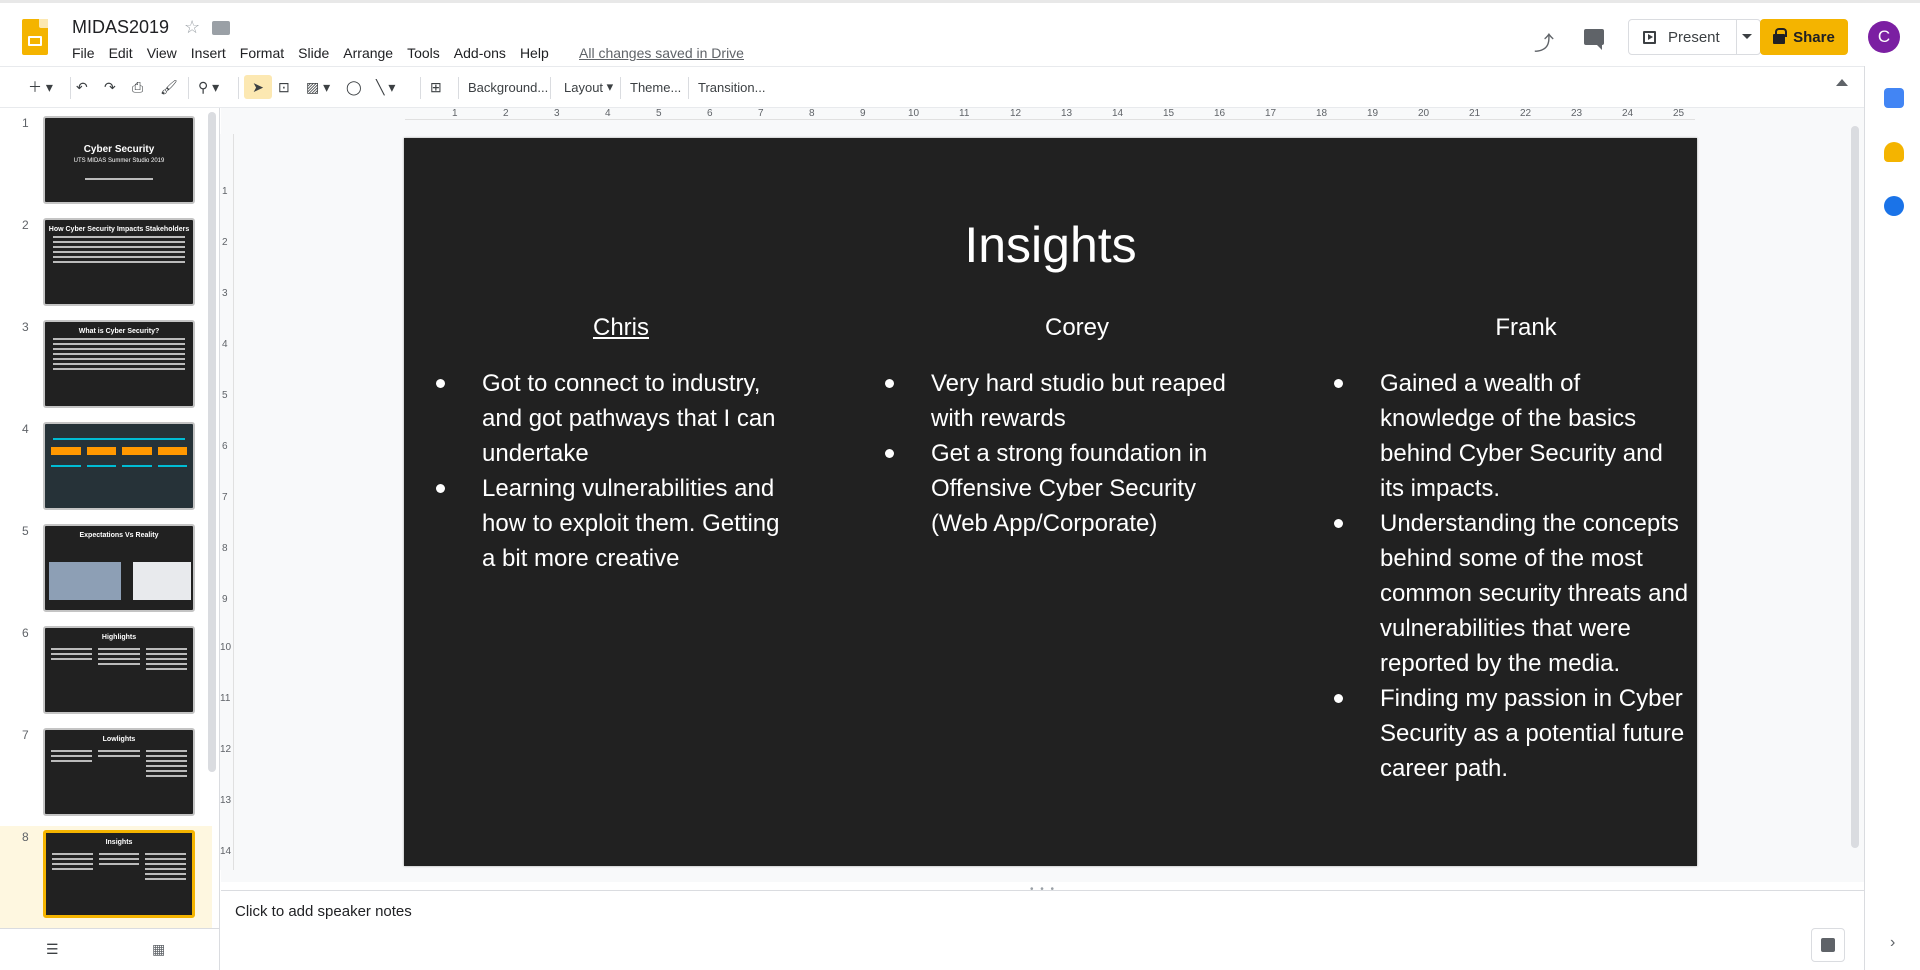 Image resolution: width=1920 pixels, height=970 pixels. I want to click on print-icon: ⎙, so click(137, 87).